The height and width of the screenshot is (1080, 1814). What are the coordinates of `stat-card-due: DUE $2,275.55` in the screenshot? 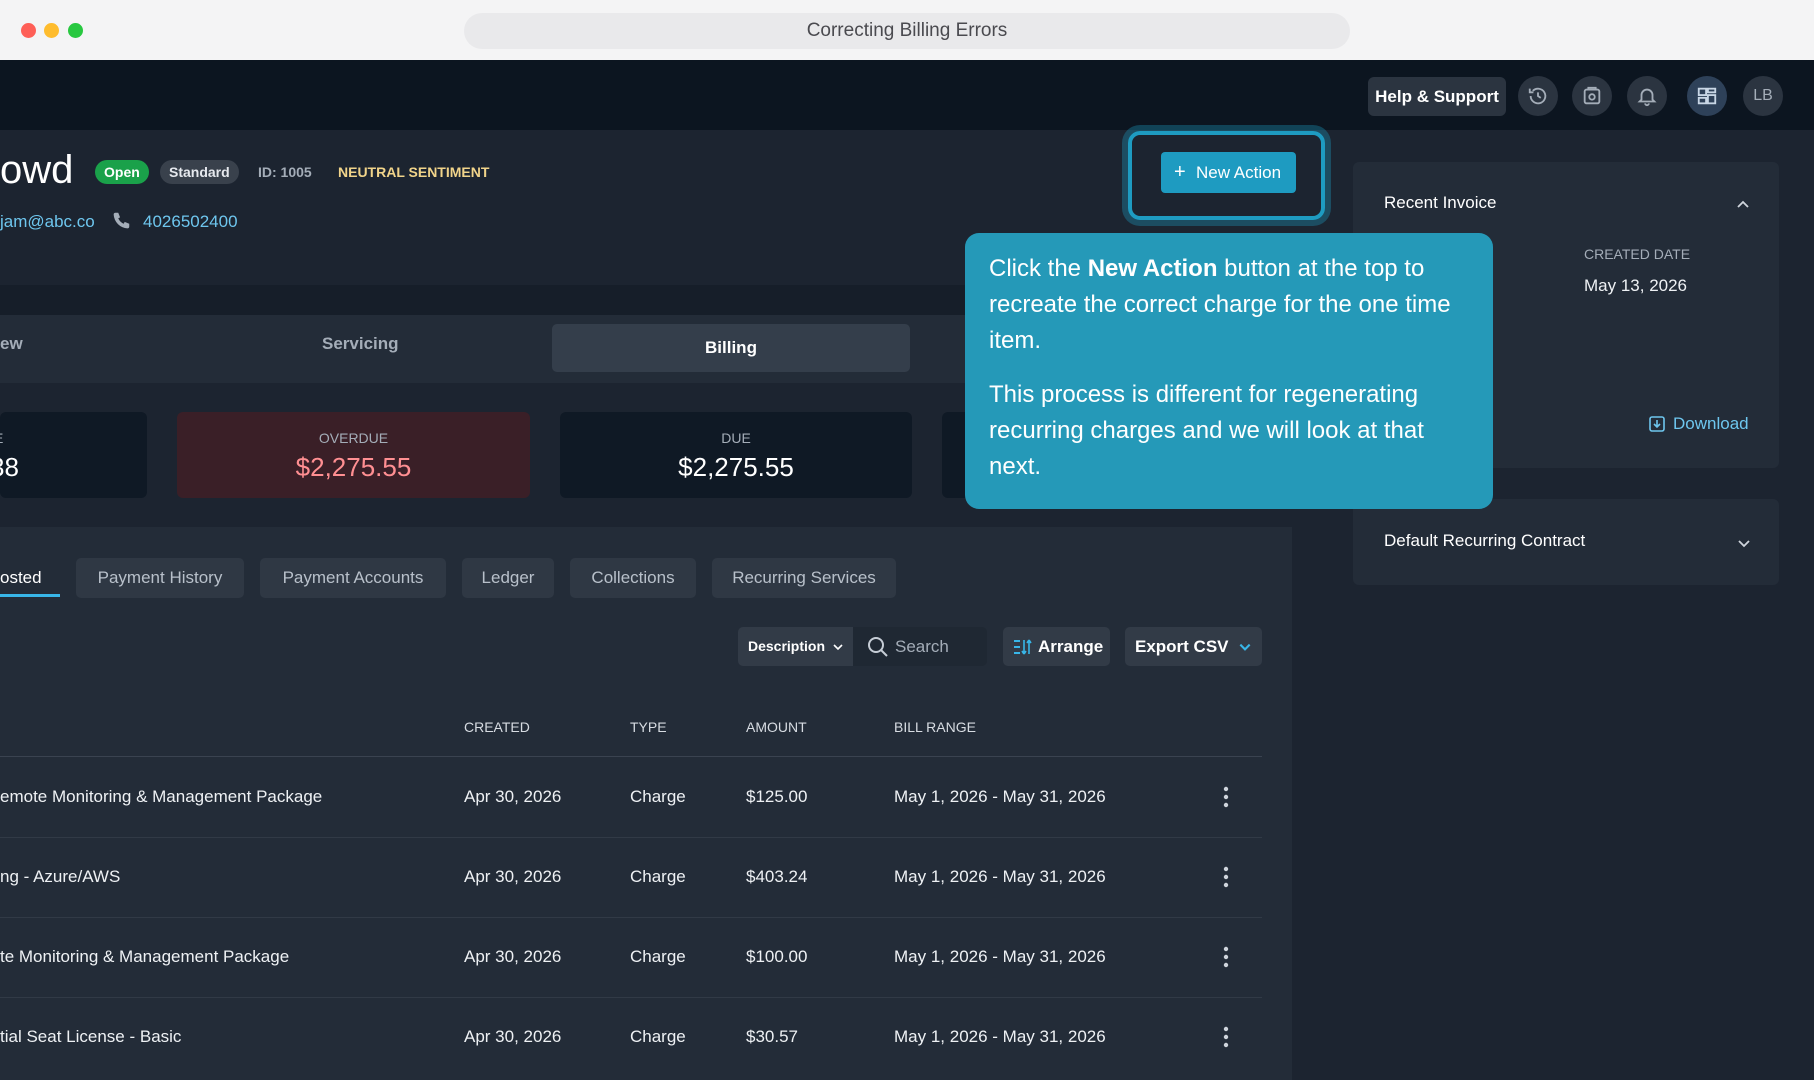 It's located at (736, 455).